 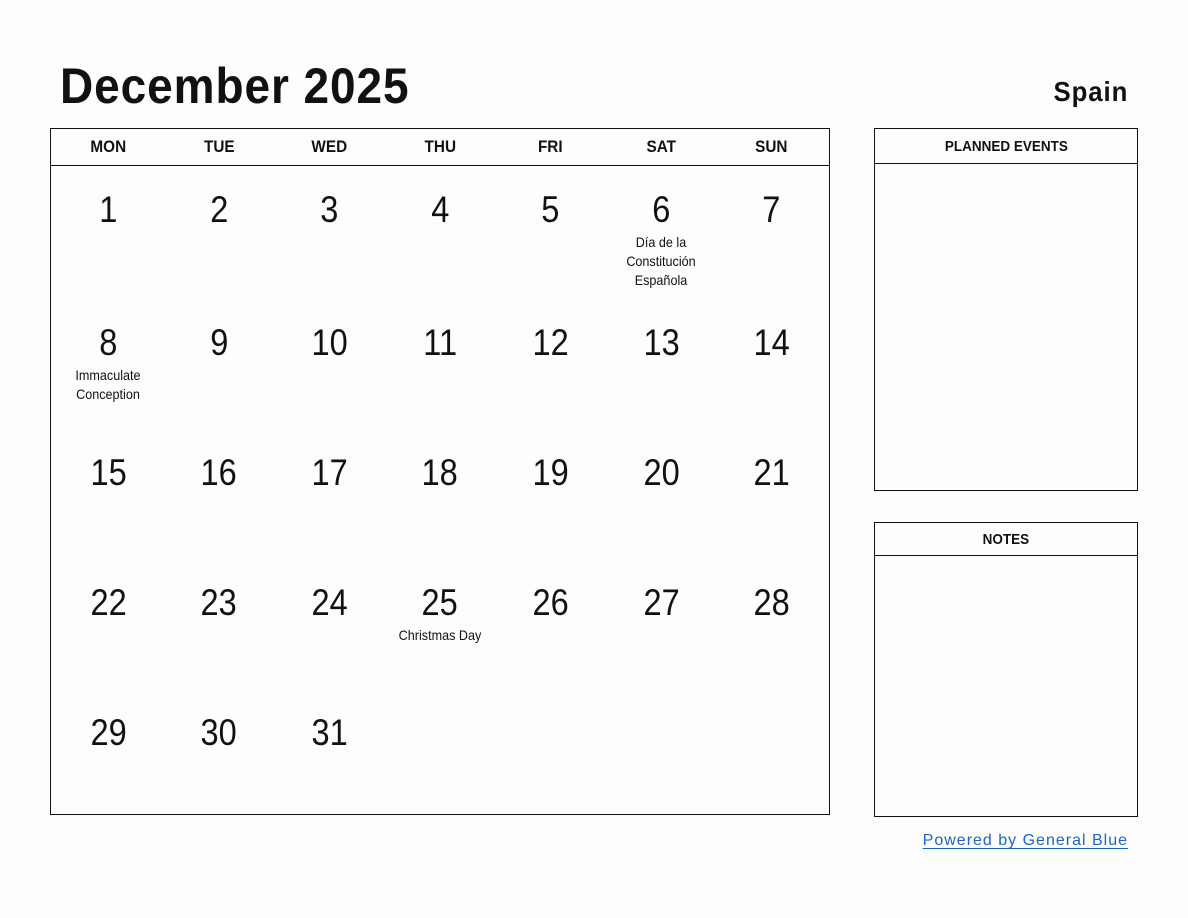 What do you see at coordinates (329, 342) in the screenshot?
I see `day-number: 10` at bounding box center [329, 342].